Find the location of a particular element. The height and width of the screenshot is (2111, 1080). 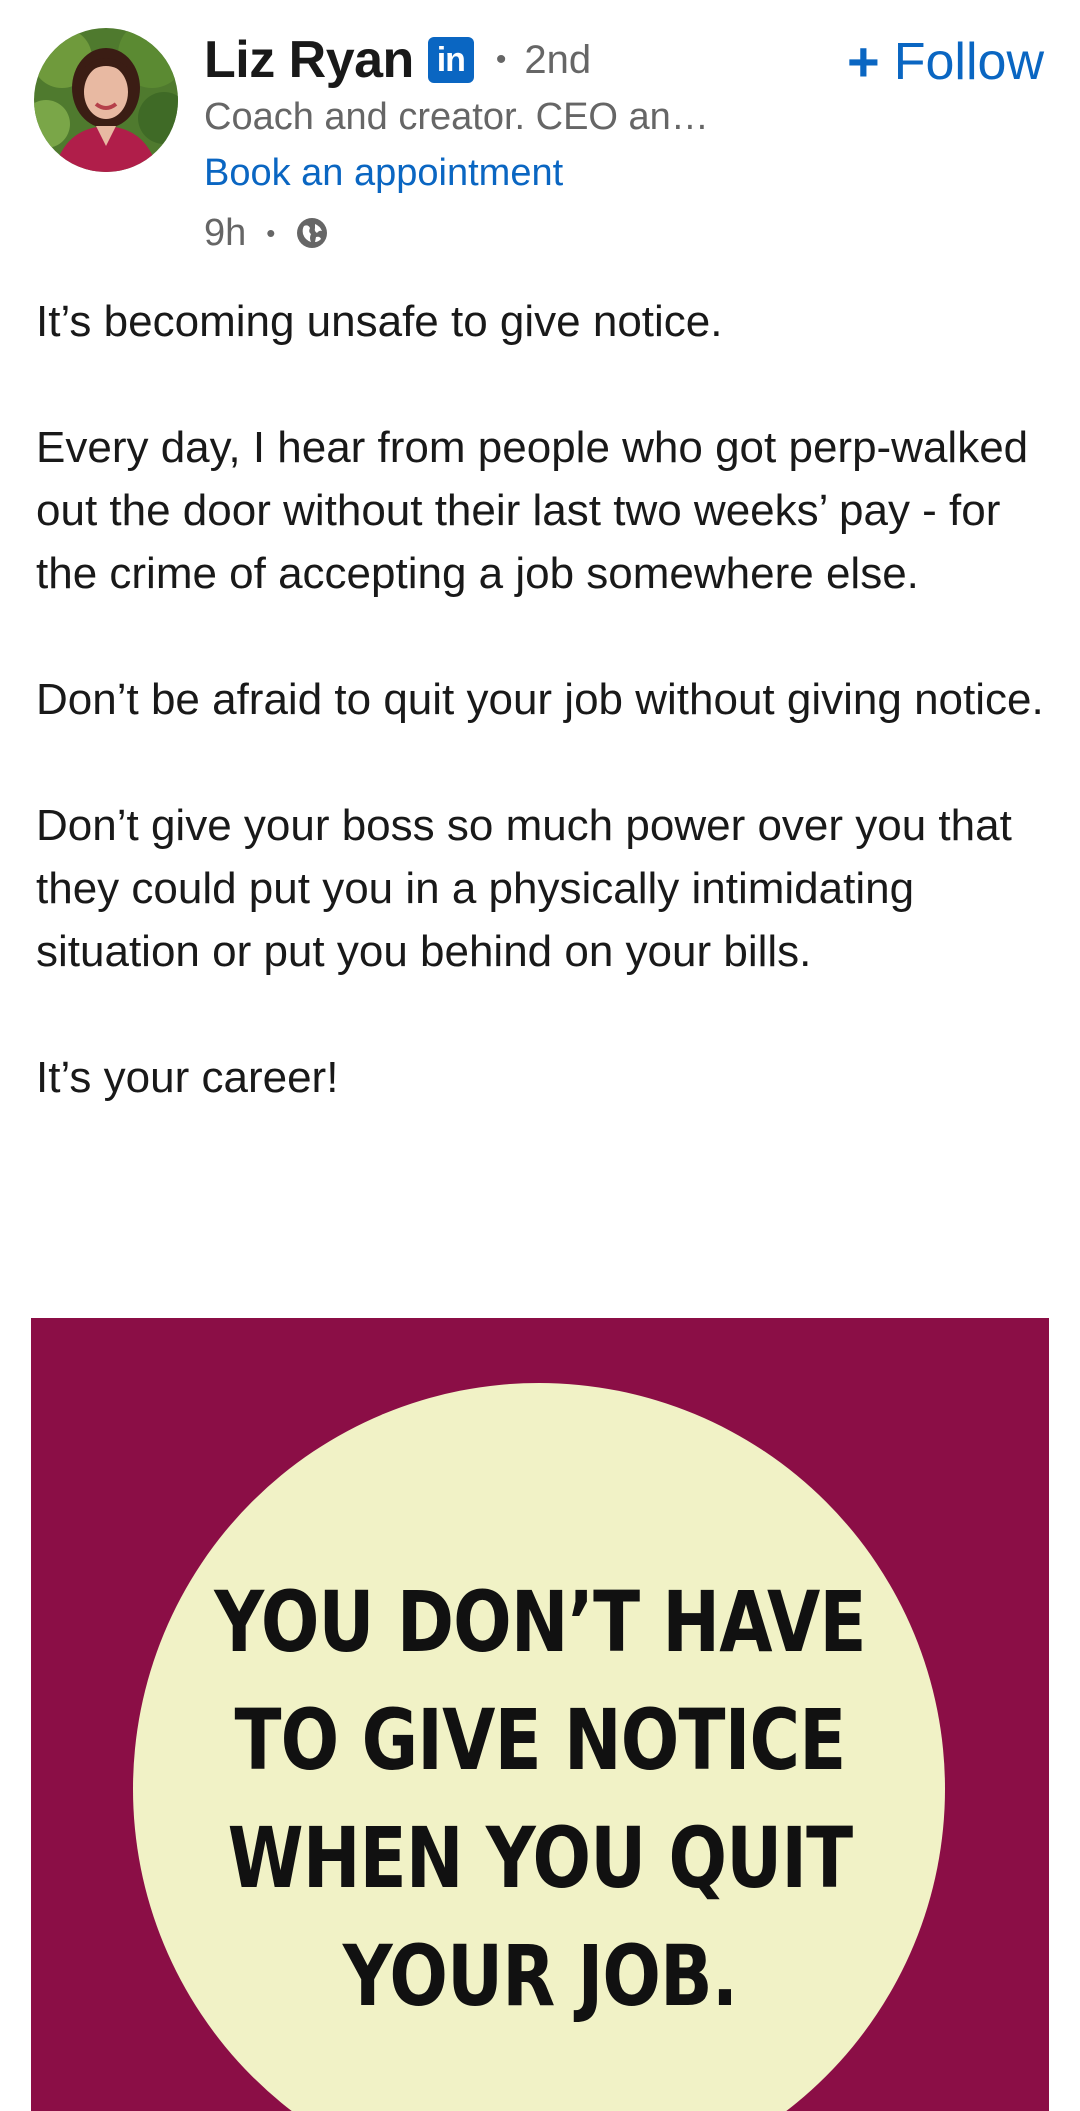

author-name-row: Liz Ryan in • 2nd is located at coordinates (397, 60).